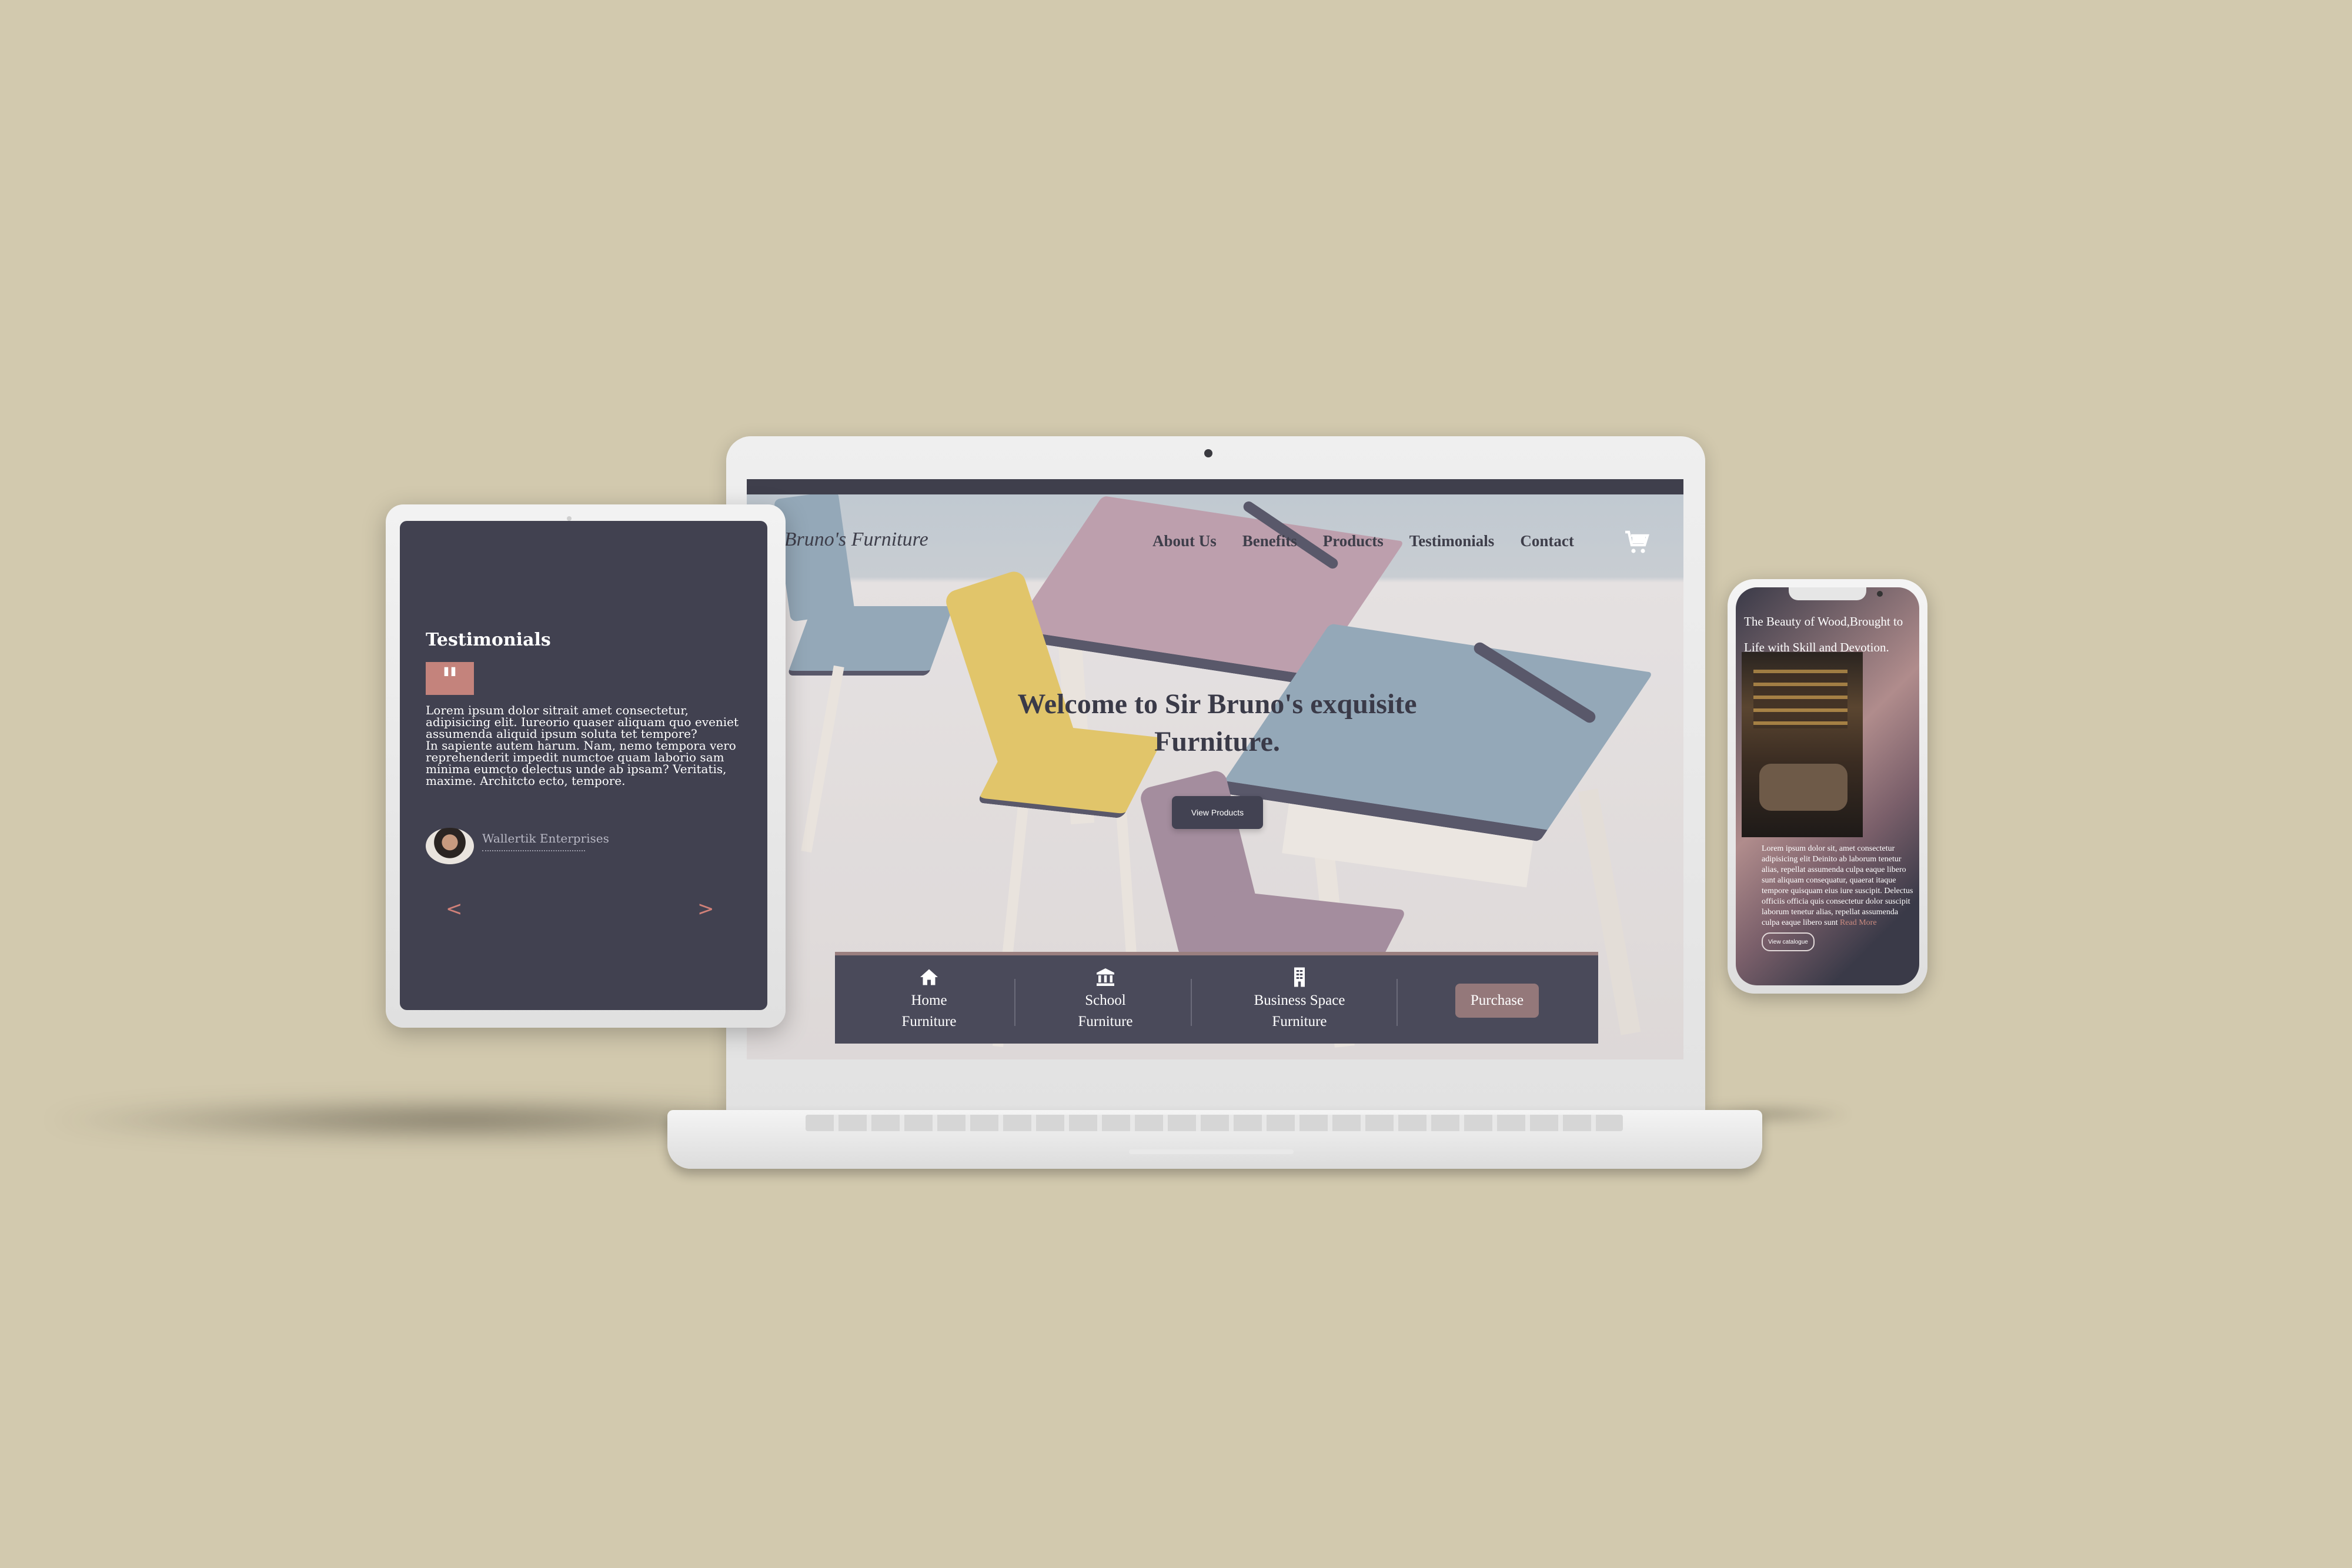 The image size is (2352, 1568). I want to click on testimonial-author: Wallertik Enterprises, so click(545, 838).